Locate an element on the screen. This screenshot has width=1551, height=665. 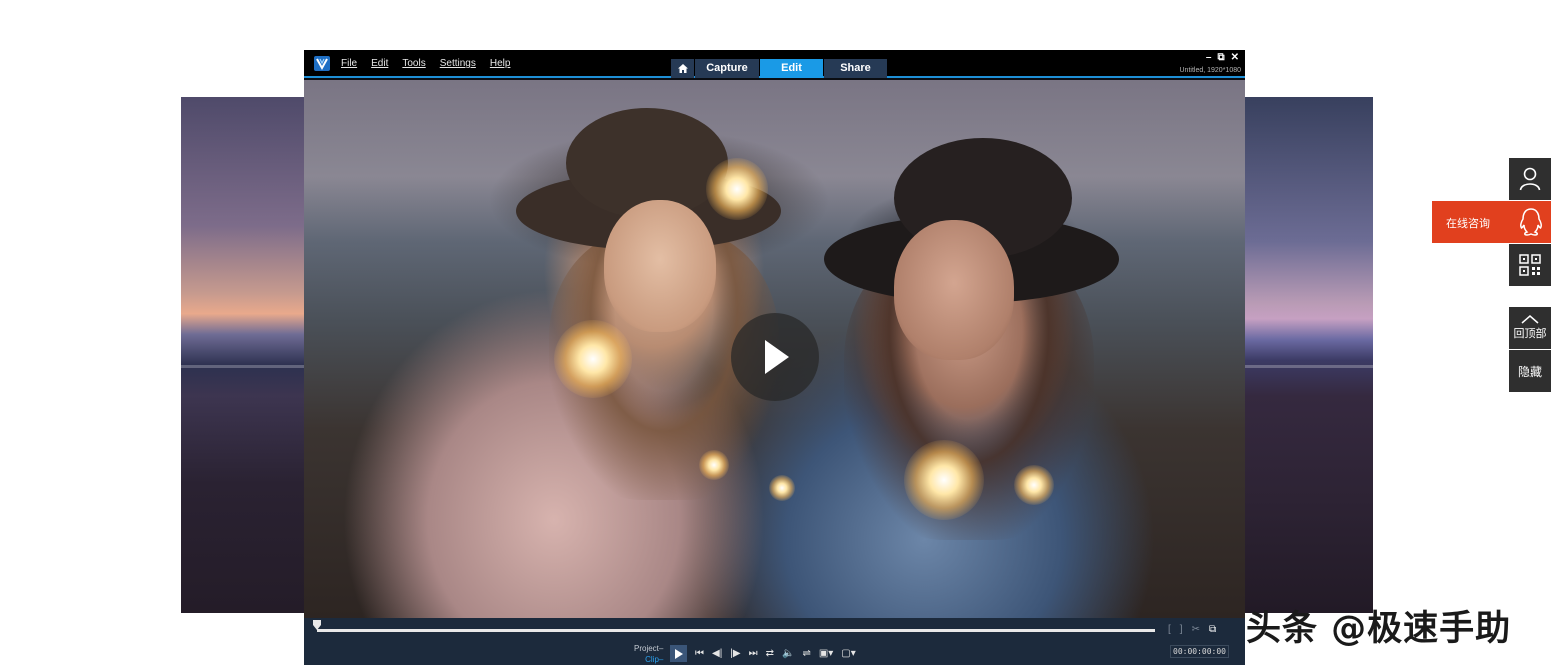
menu-edit-label: Edit is located at coordinates (380, 63).